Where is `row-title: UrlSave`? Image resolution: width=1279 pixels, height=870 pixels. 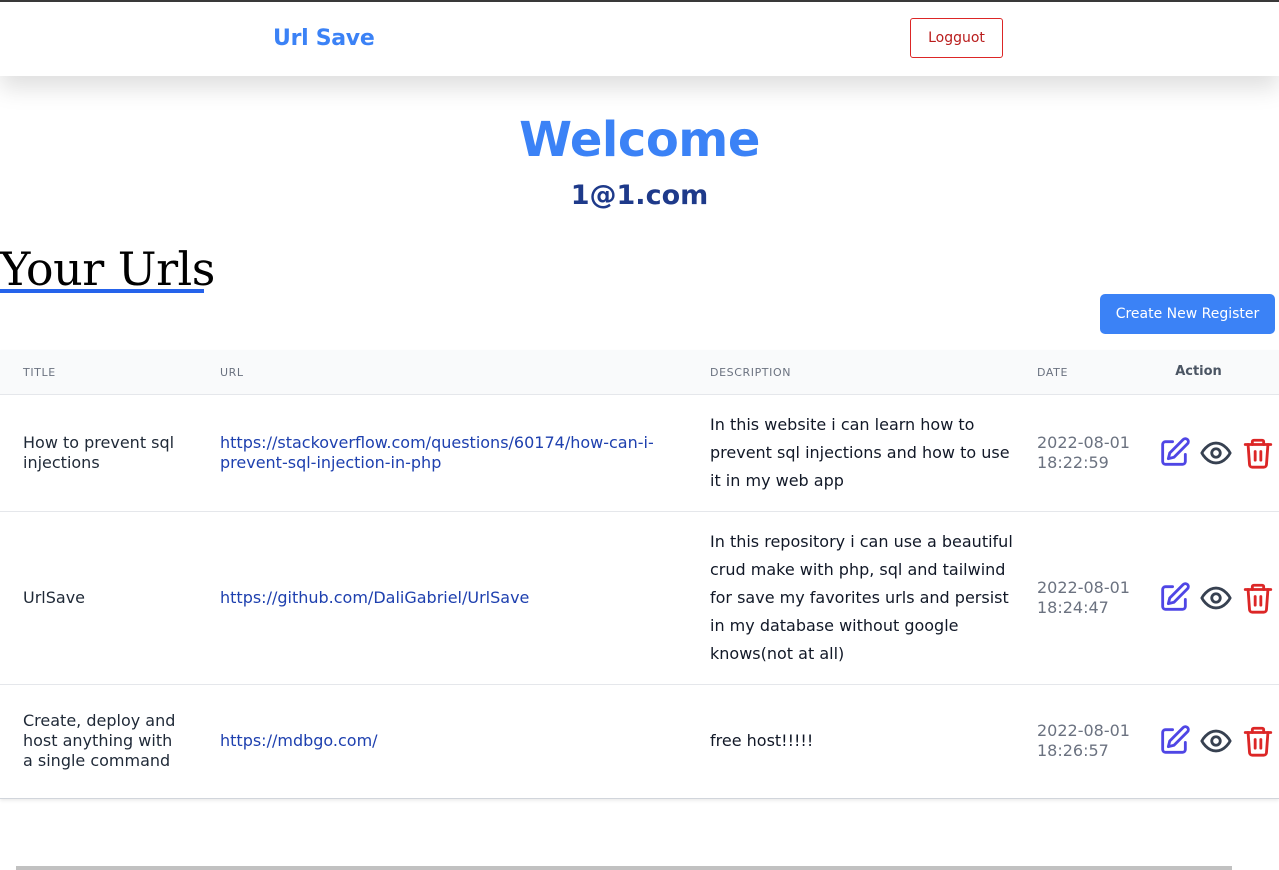
row-title: UrlSave is located at coordinates (54, 597).